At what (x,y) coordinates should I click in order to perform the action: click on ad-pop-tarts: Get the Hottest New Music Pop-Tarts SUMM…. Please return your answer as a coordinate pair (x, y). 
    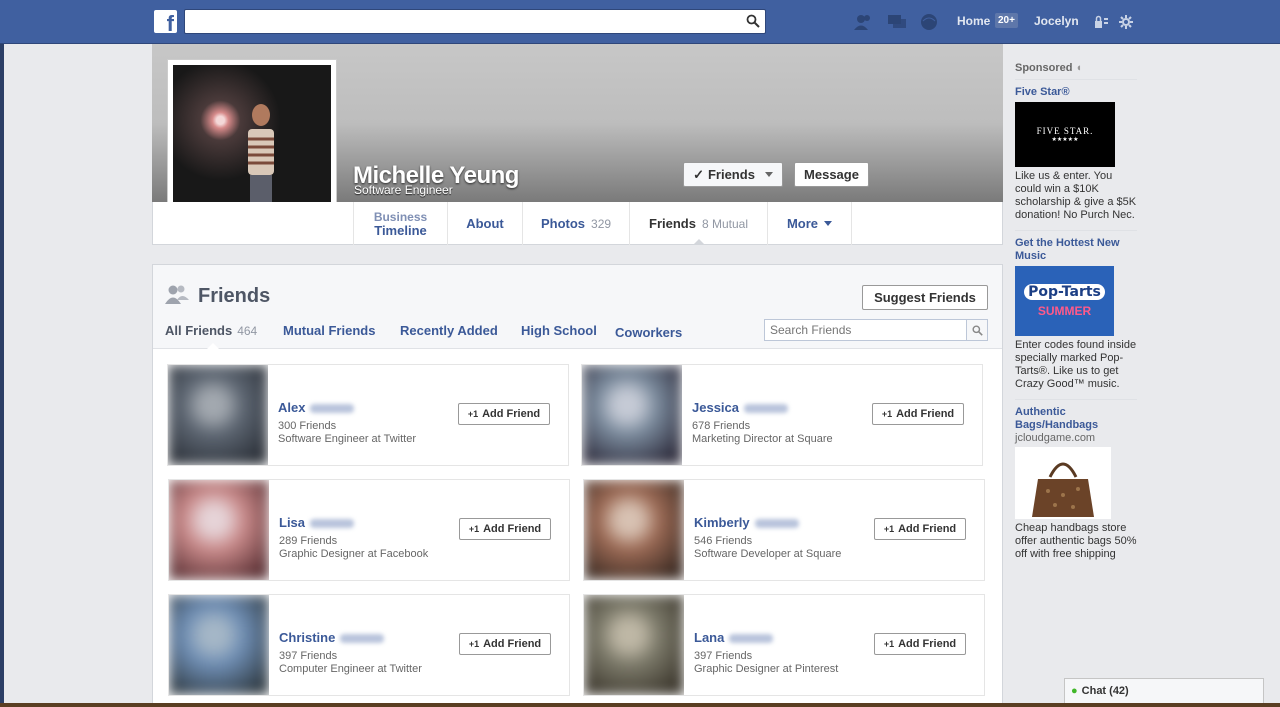
    Looking at the image, I should click on (1076, 315).